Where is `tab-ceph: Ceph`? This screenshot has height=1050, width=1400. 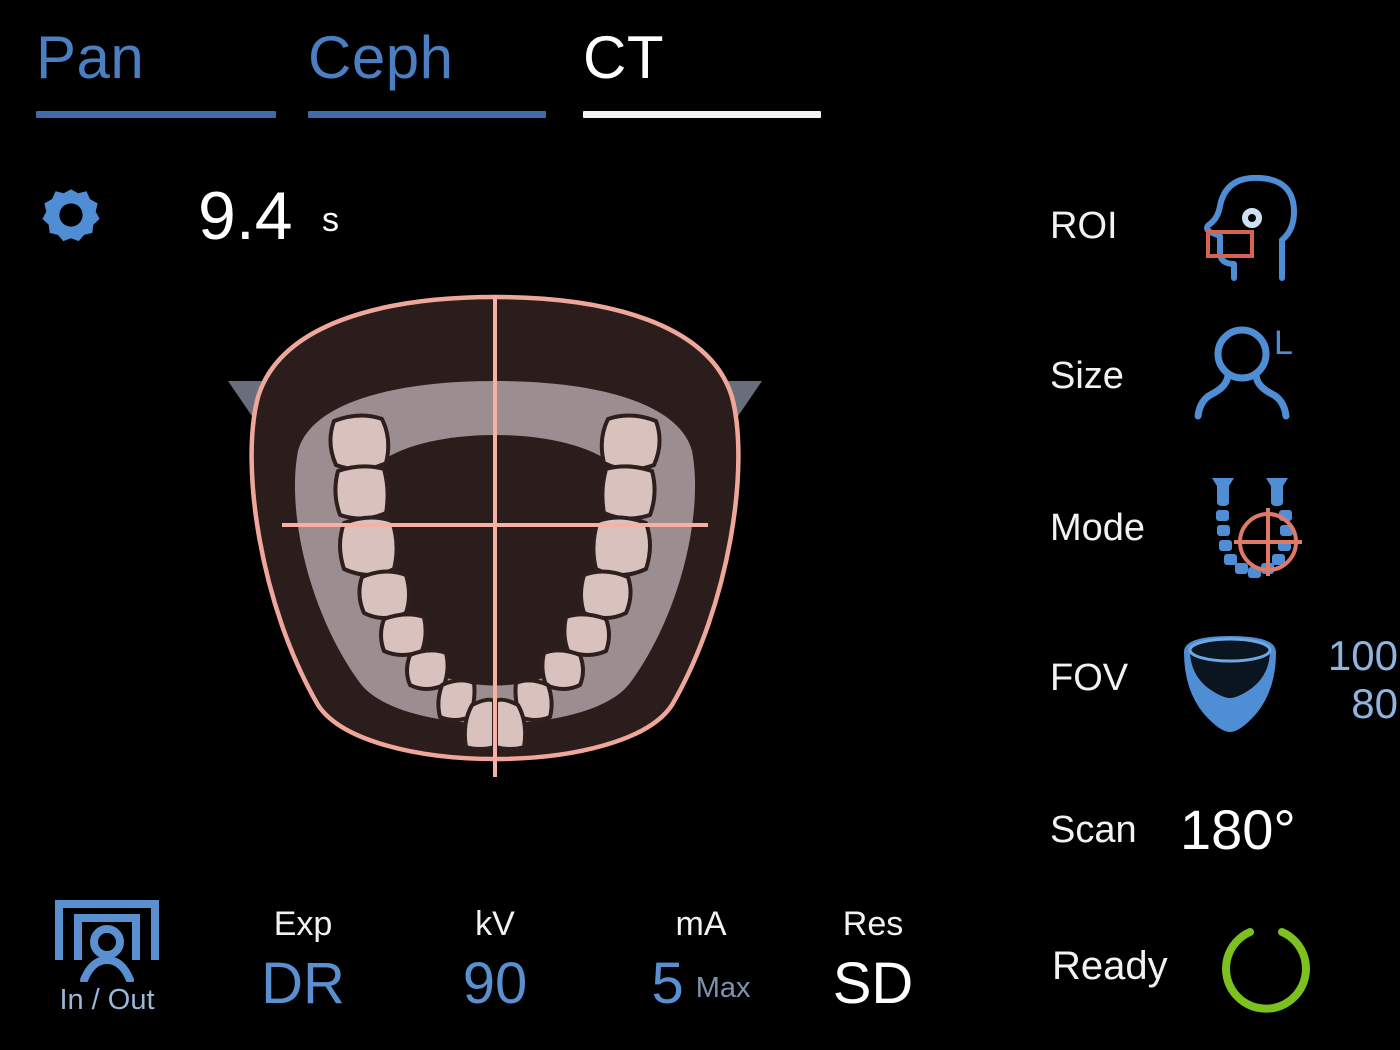 tab-ceph: Ceph is located at coordinates (427, 74).